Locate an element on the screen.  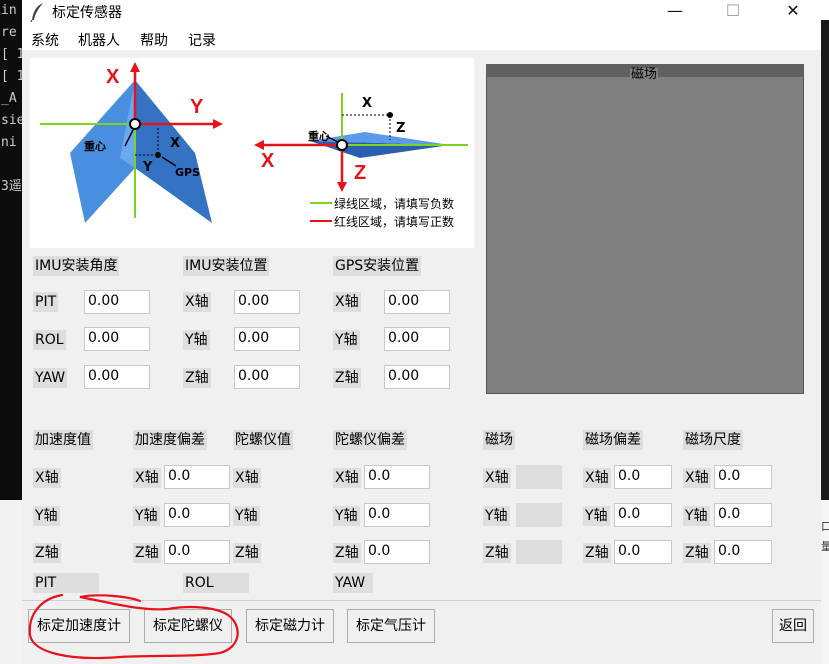
terminal-line: re is located at coordinates (9, 32).